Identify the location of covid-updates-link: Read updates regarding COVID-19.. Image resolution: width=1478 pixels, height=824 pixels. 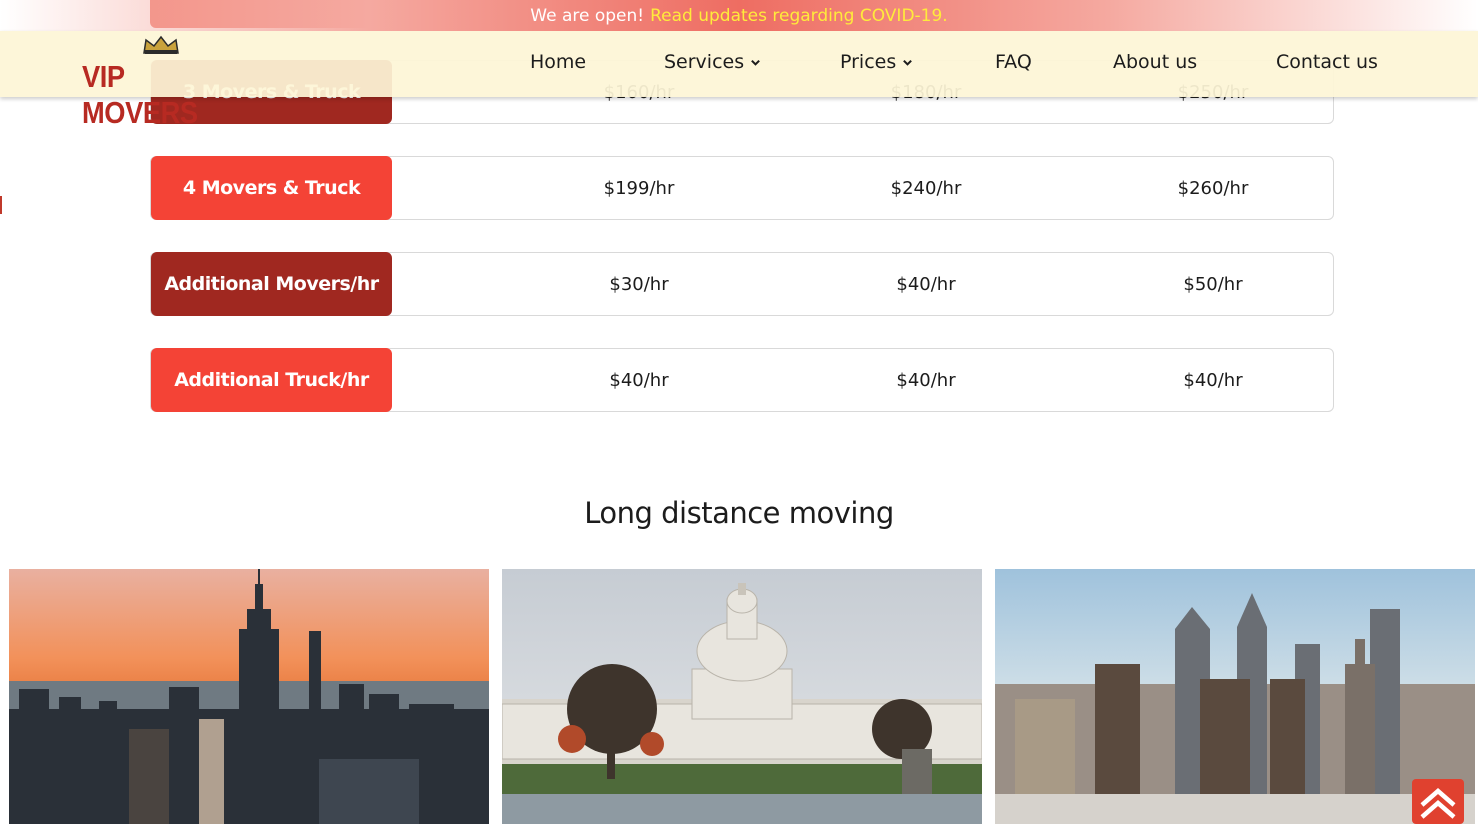
(799, 16).